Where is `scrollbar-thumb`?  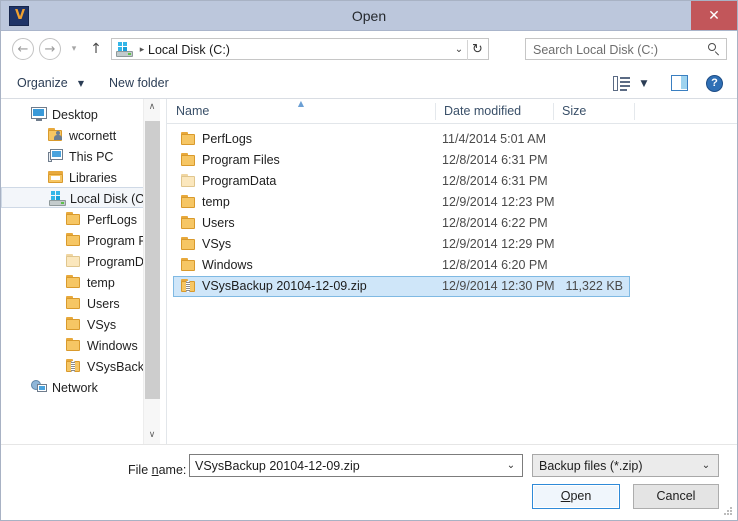 scrollbar-thumb is located at coordinates (152, 260).